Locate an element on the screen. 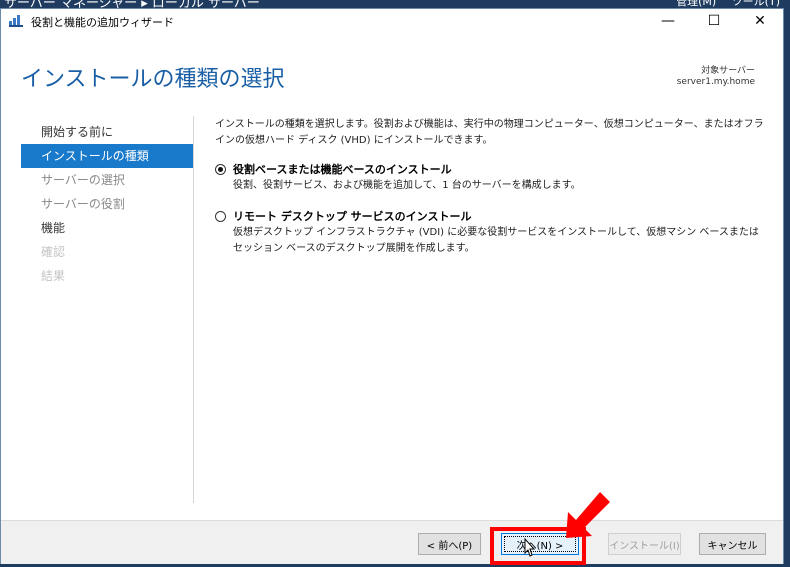  nav-item-before-you-begin: 開始する前に is located at coordinates (107, 132).